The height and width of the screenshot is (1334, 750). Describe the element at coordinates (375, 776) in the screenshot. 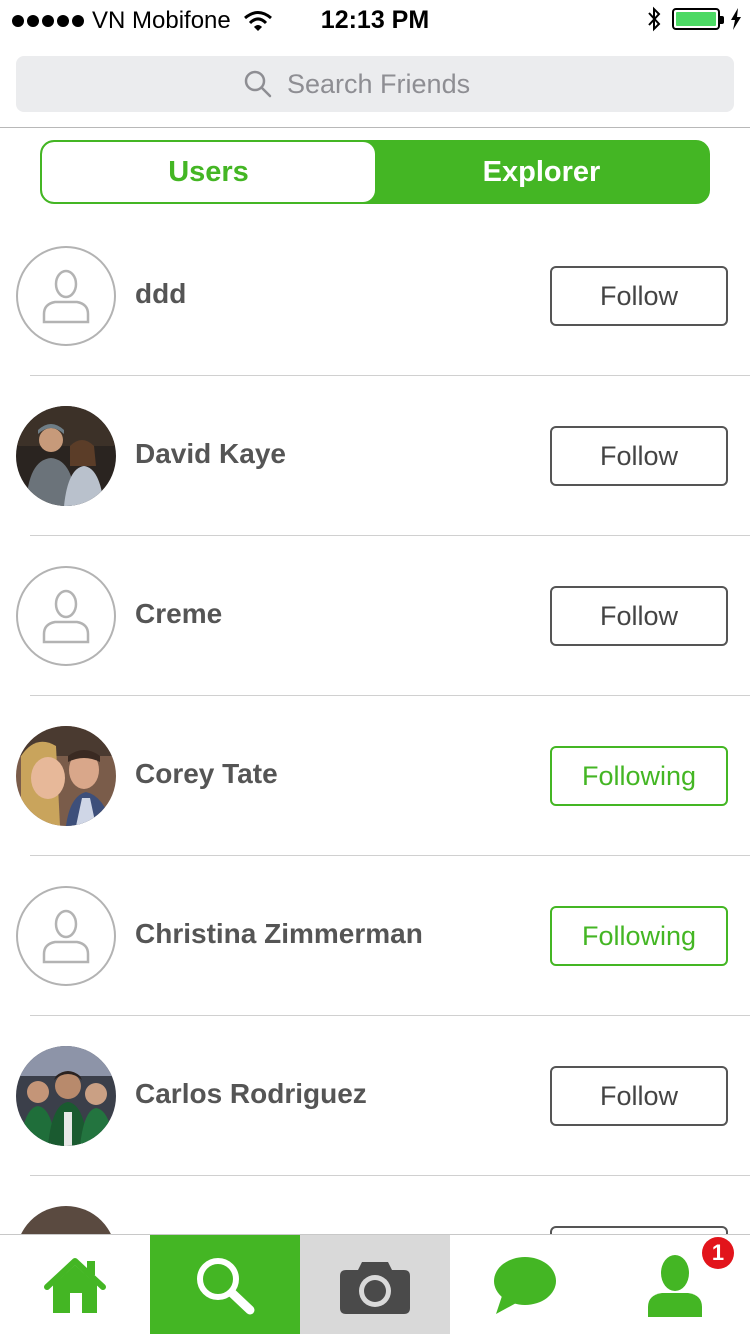

I see `list-item: Corey Tate Following` at that location.